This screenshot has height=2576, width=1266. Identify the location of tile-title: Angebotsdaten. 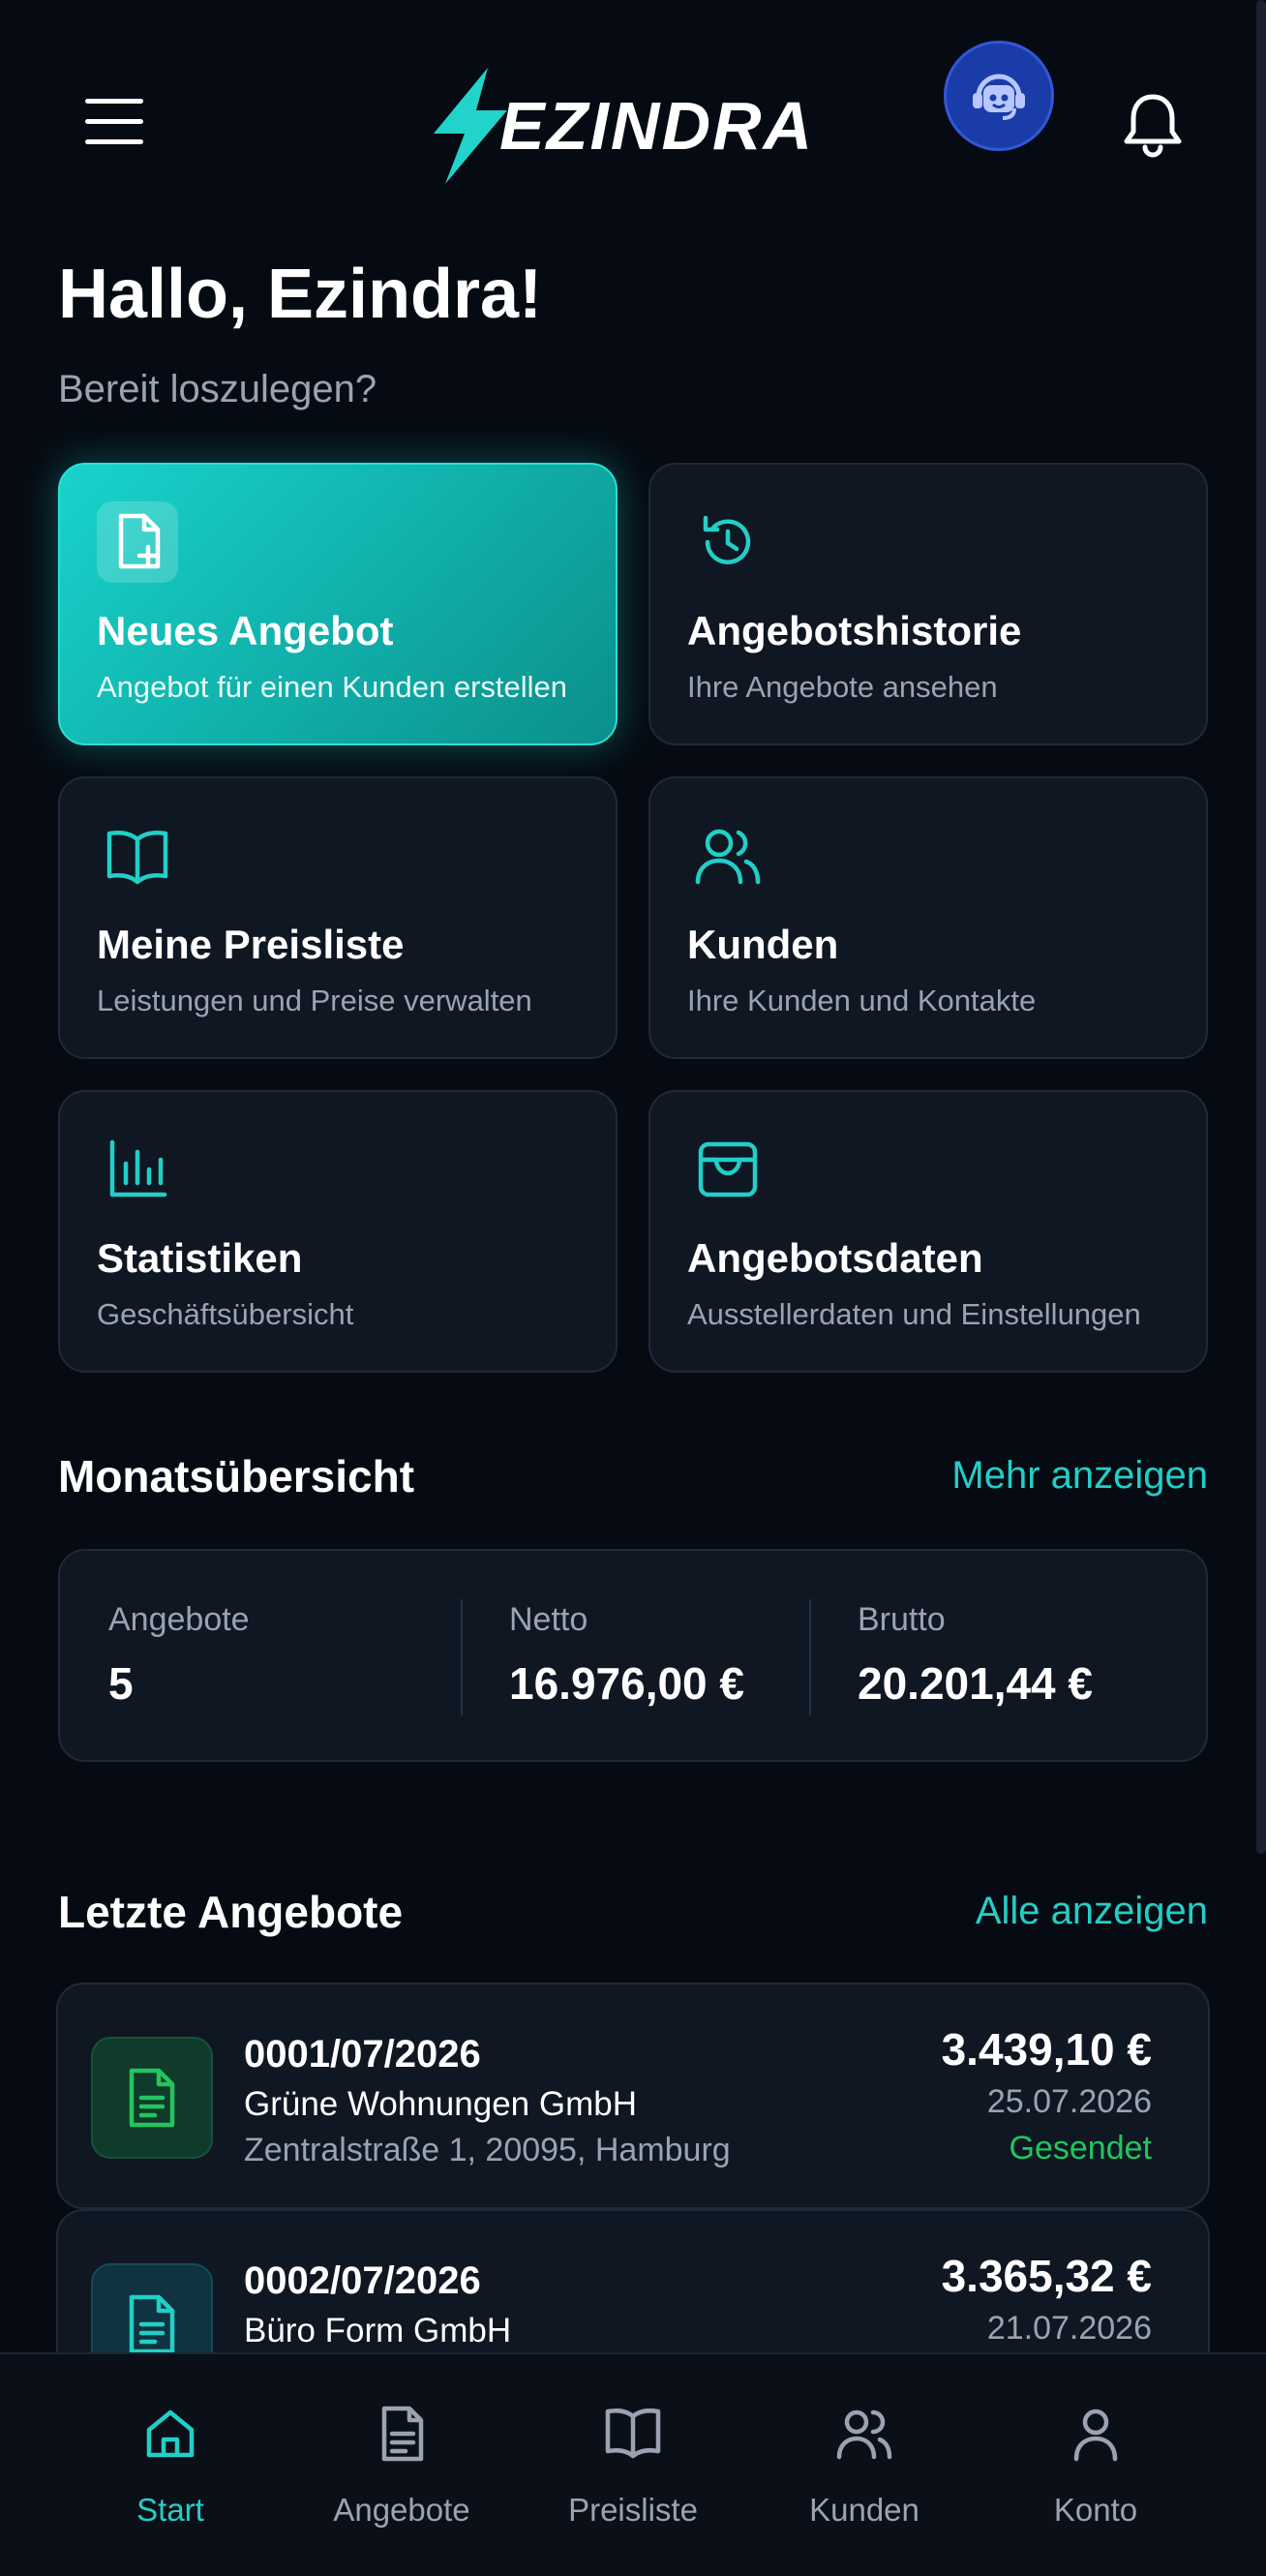
(835, 1258).